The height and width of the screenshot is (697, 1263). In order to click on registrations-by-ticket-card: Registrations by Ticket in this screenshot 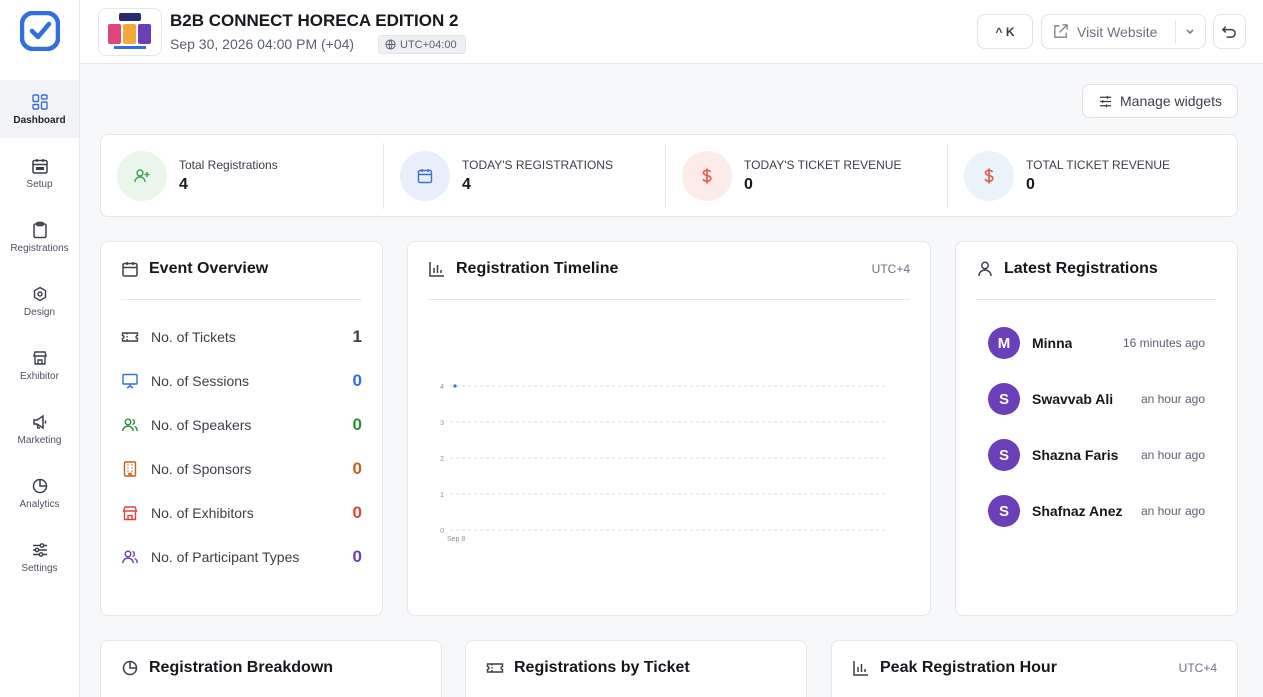, I will do `click(636, 668)`.